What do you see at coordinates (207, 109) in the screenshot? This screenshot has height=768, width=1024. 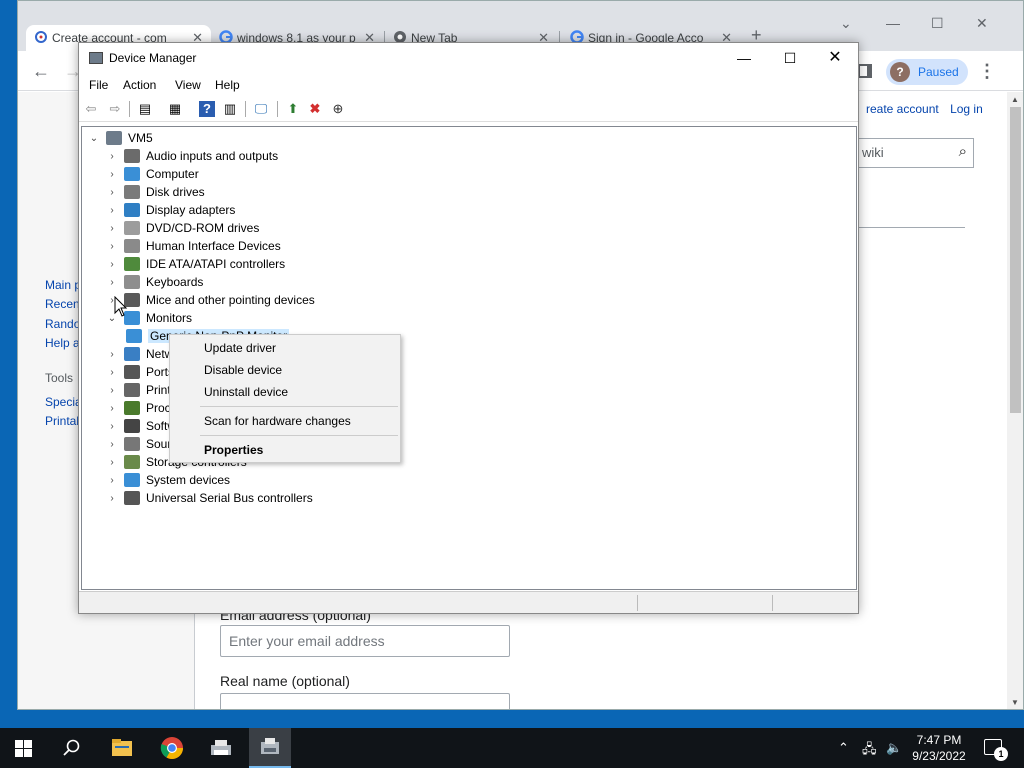 I see `help-icon: ?` at bounding box center [207, 109].